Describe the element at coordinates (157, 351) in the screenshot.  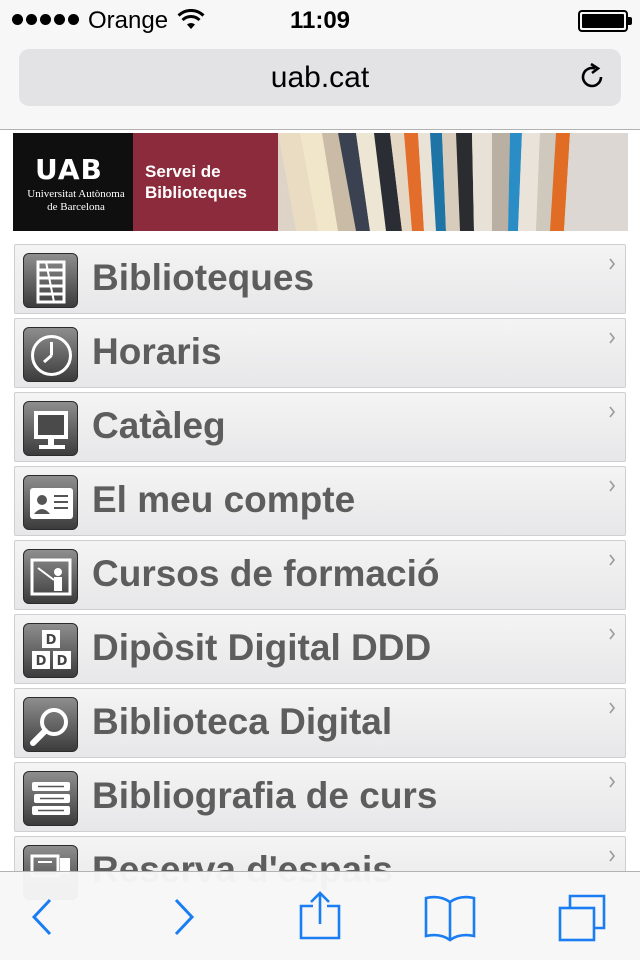
I see `menu-item-label: Horaris` at that location.